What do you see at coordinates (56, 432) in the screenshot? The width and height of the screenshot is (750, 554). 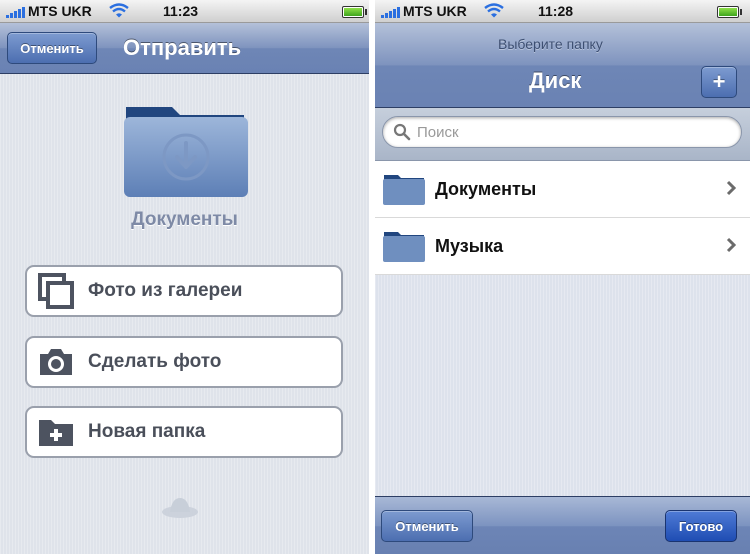 I see `new-folder-icon` at bounding box center [56, 432].